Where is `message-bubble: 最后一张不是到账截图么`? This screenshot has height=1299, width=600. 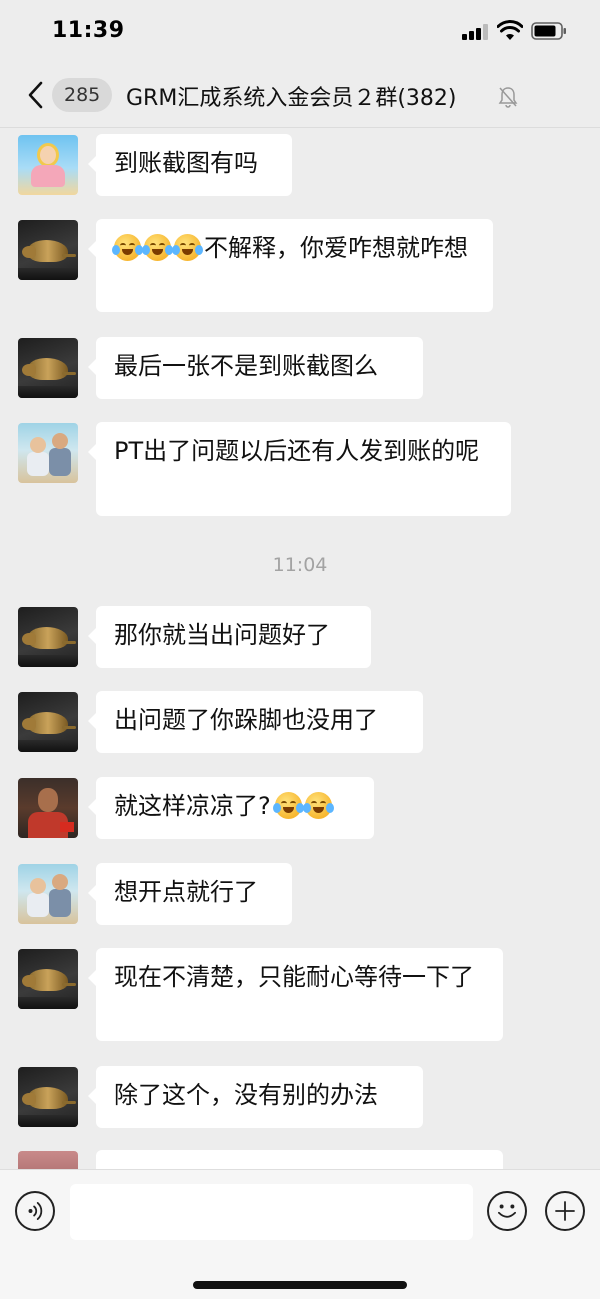
message-bubble: 最后一张不是到账截图么 is located at coordinates (255, 368).